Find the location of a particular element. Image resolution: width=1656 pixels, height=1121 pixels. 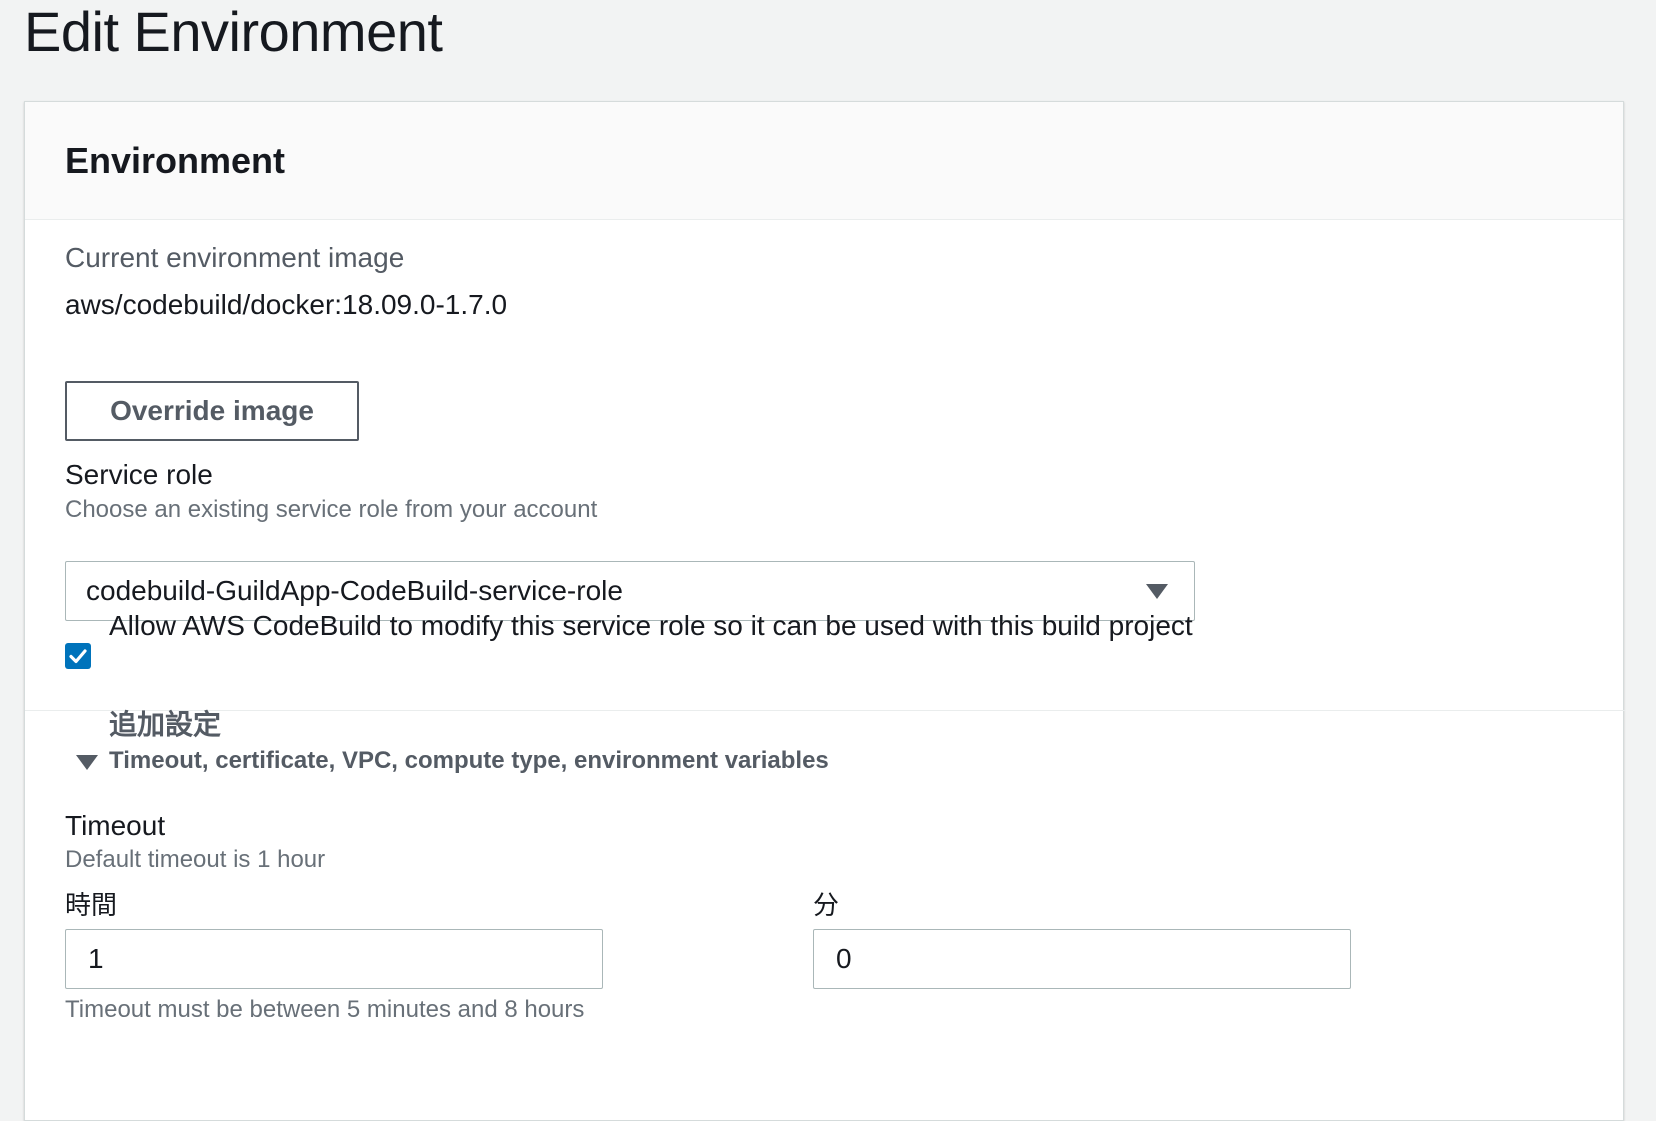

section-divider is located at coordinates (825, 710).